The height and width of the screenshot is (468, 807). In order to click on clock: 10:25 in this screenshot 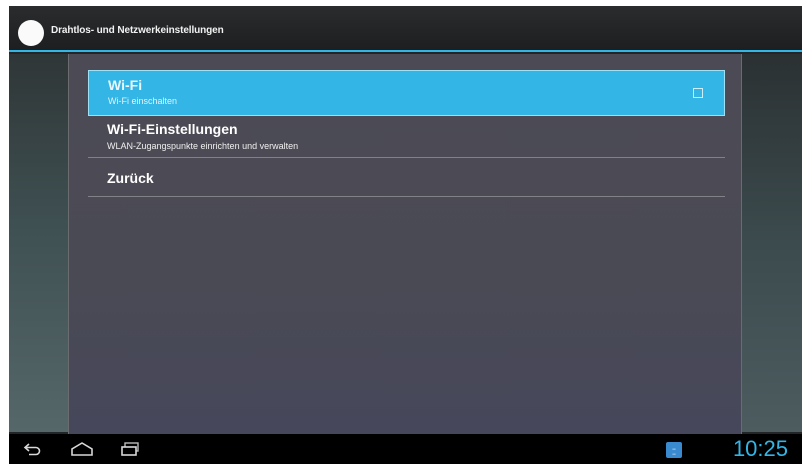, I will do `click(760, 449)`.